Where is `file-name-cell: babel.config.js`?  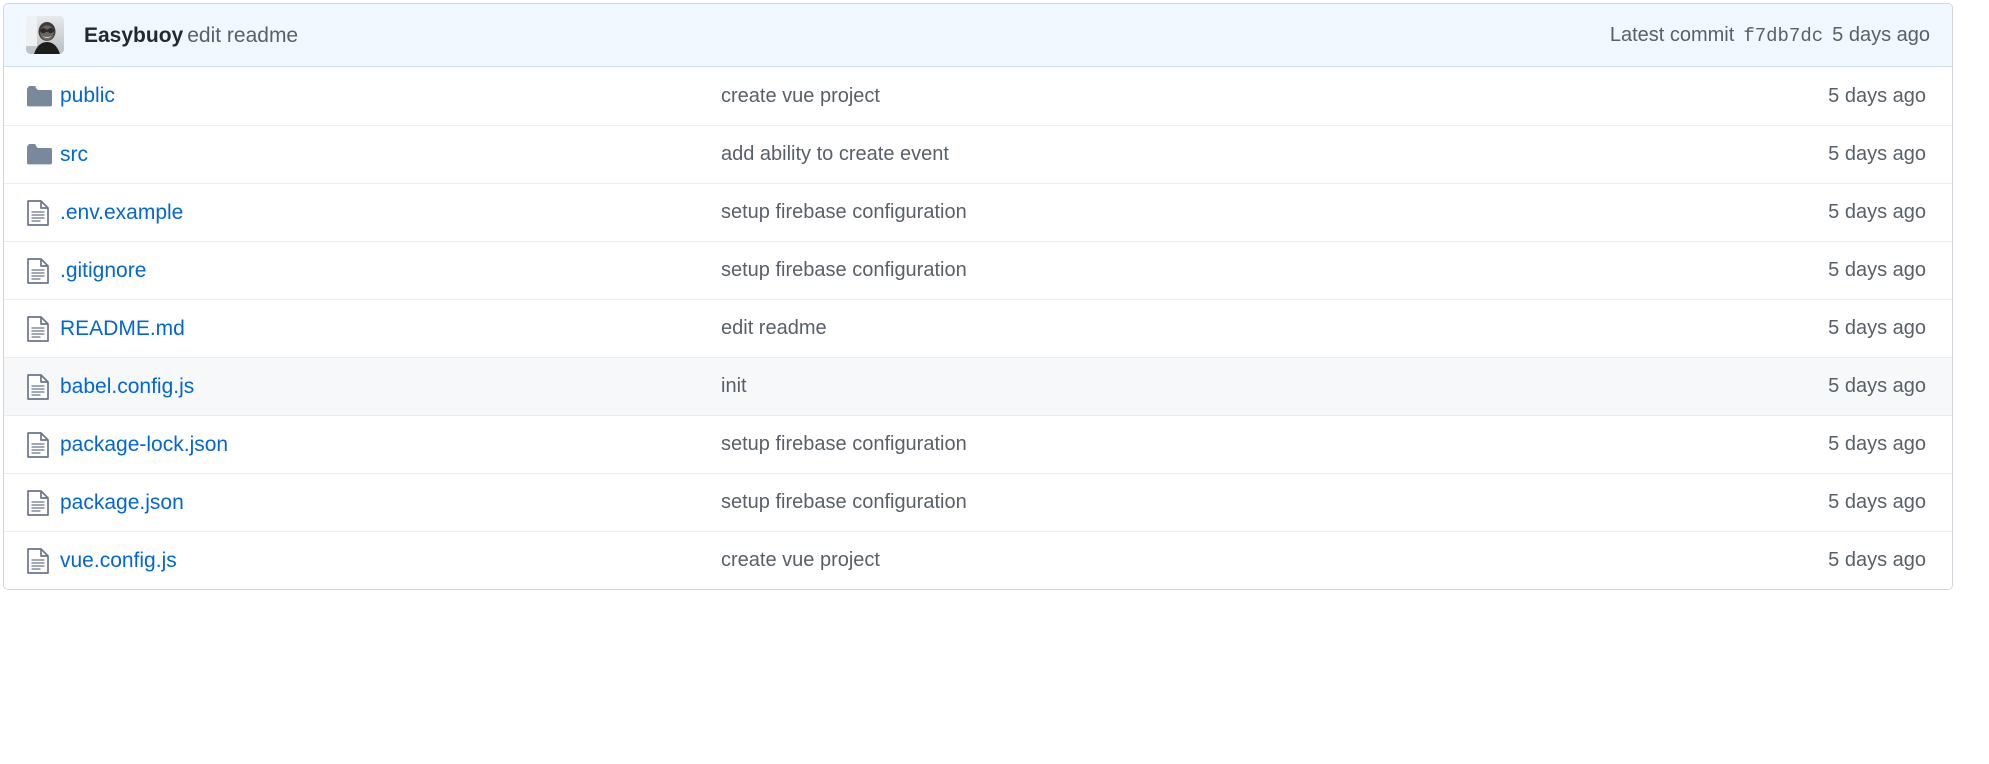 file-name-cell: babel.config.js is located at coordinates (390, 387).